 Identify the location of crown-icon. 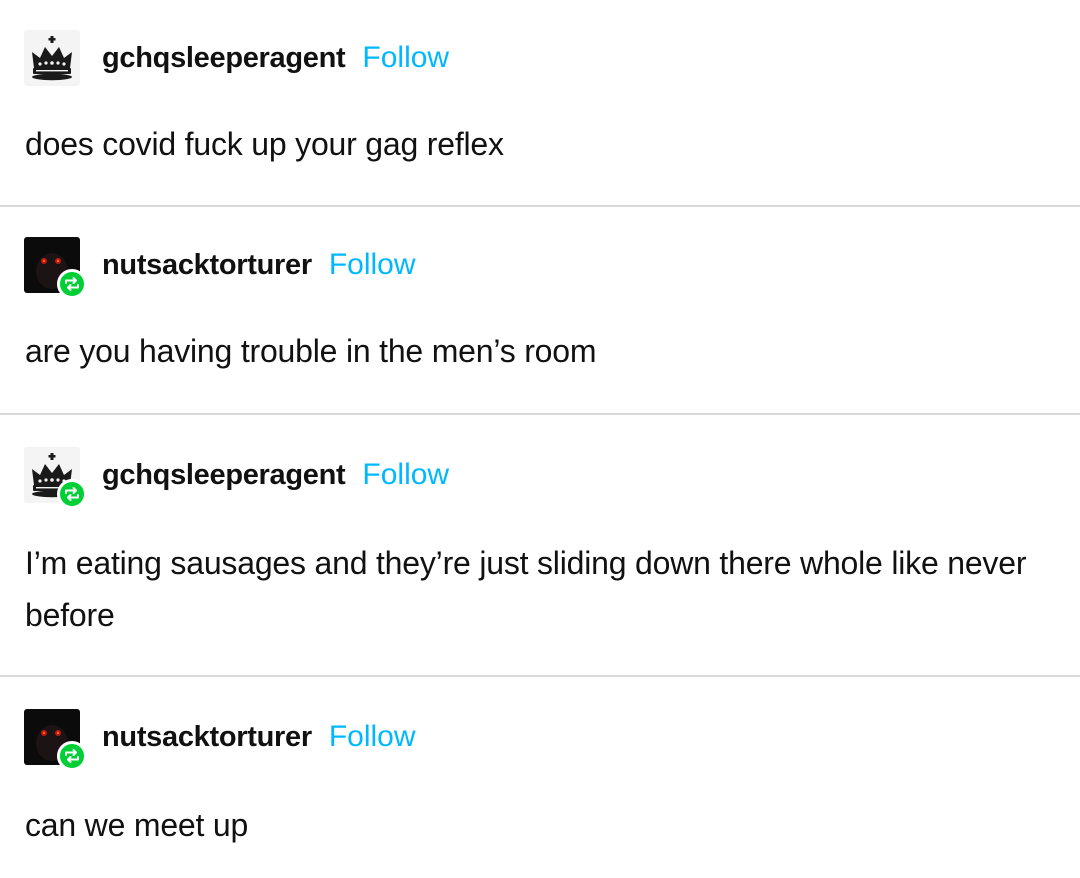
(52, 58).